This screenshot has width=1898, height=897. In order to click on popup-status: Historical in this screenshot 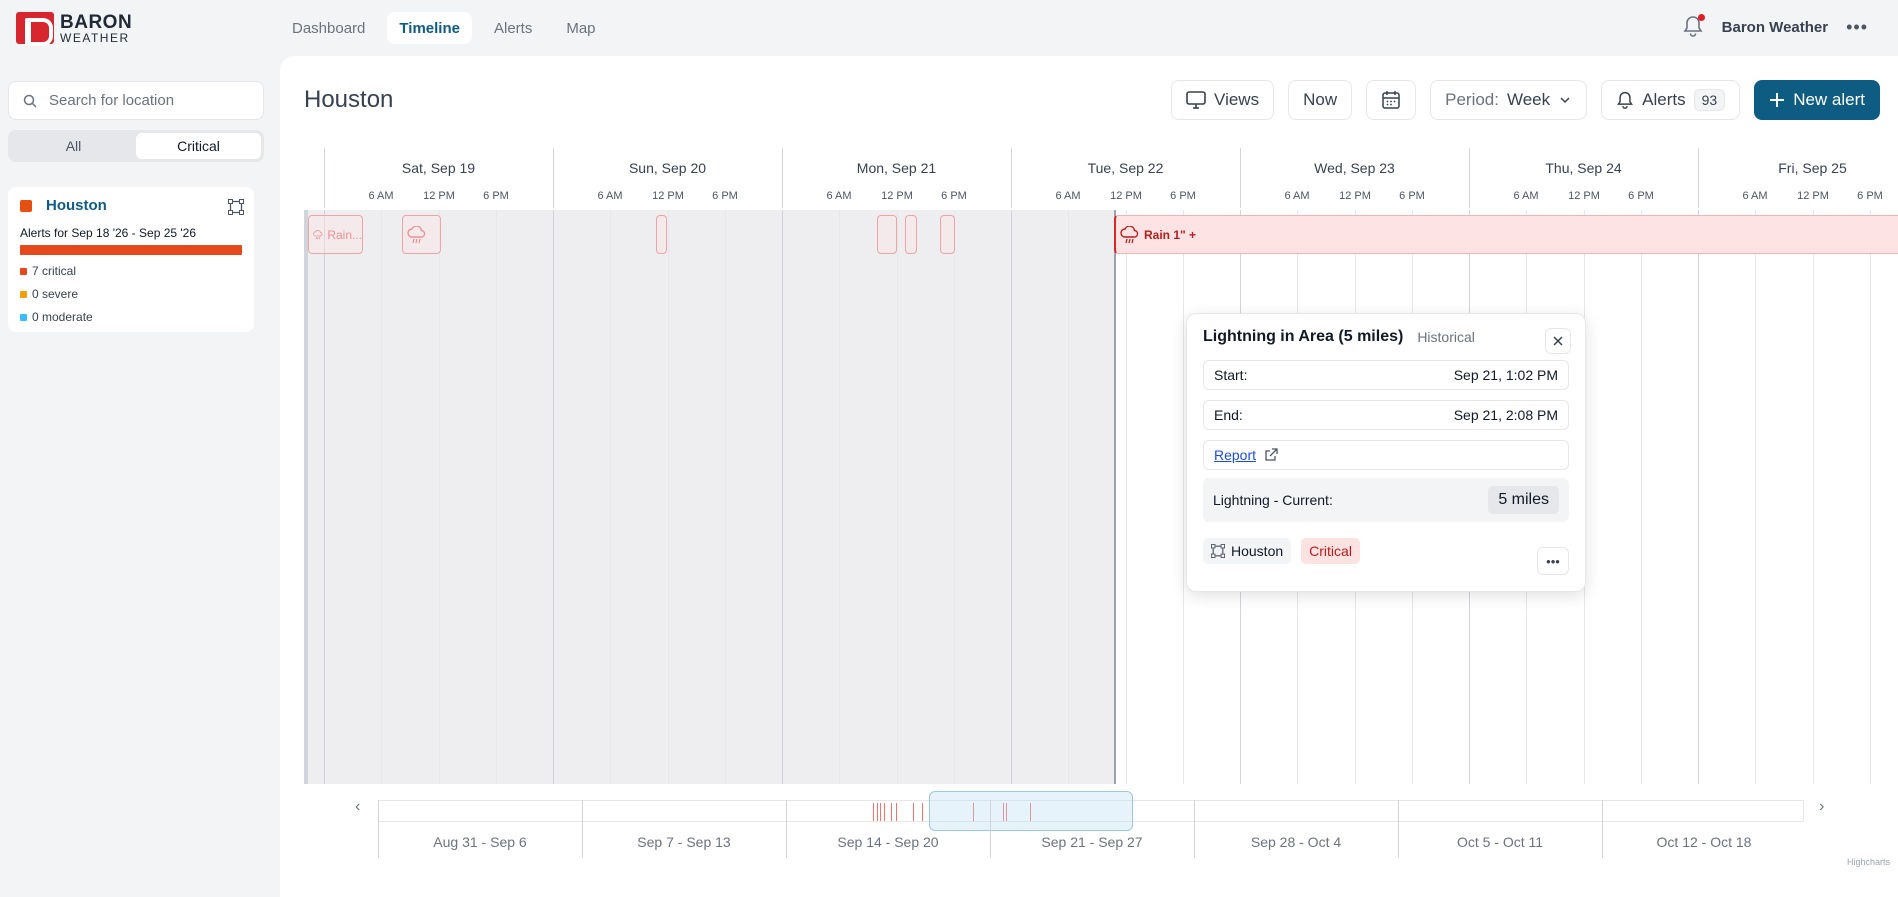, I will do `click(1446, 337)`.